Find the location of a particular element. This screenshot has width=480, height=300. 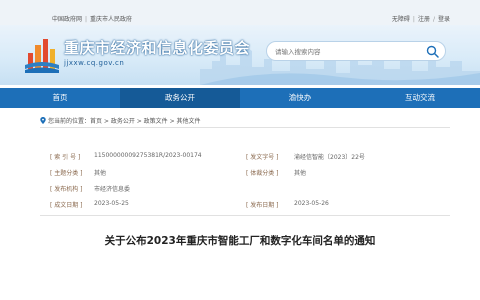

emblem-icon is located at coordinates (42, 56).